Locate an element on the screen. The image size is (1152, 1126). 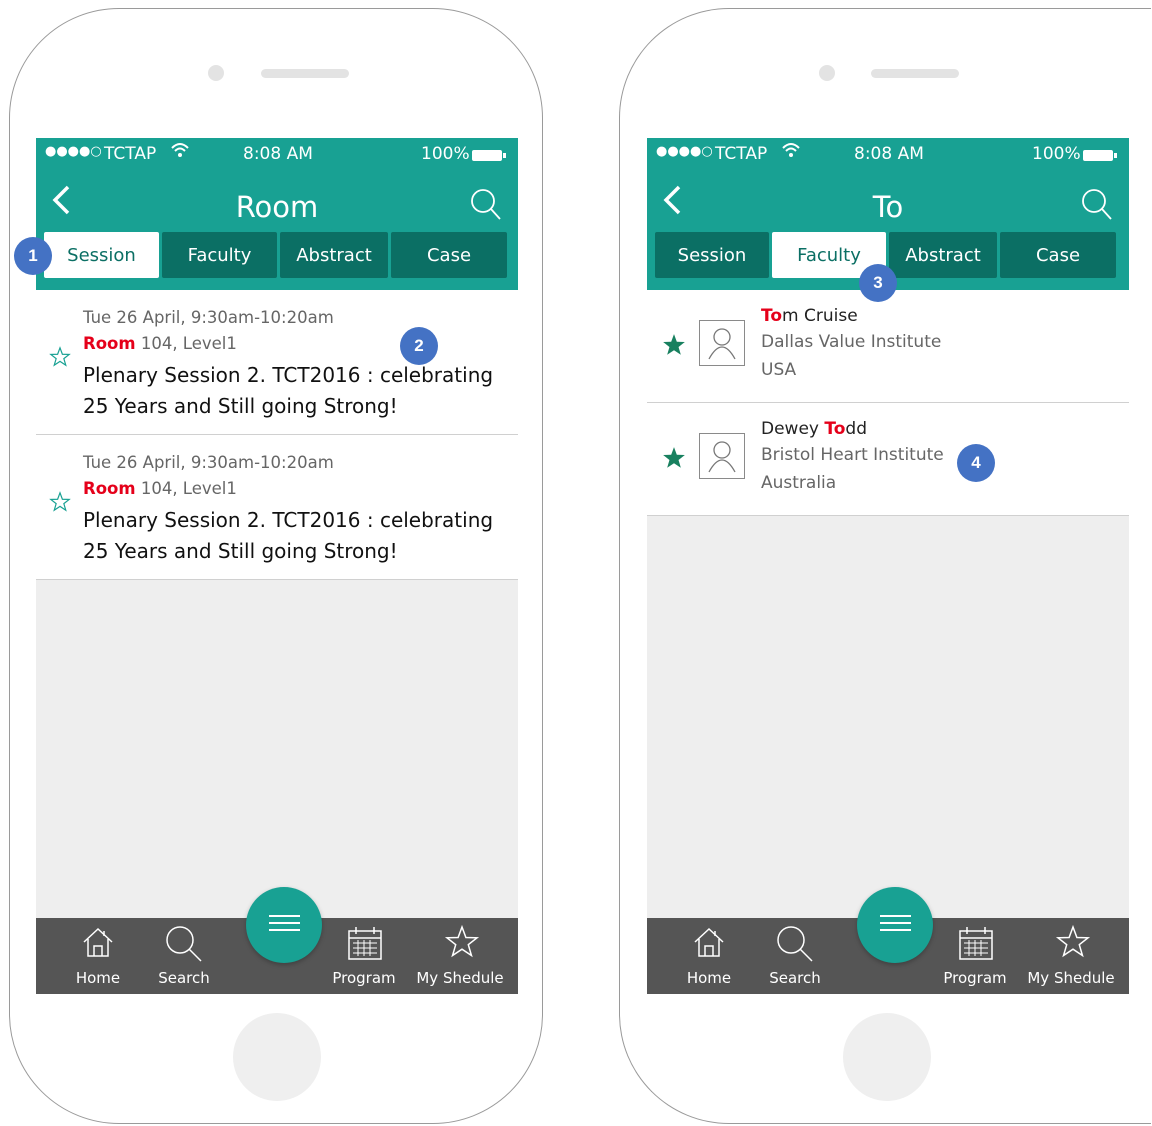
faculty-item: Tom Cruise Dallas Value Institute USA is located at coordinates (888, 346).